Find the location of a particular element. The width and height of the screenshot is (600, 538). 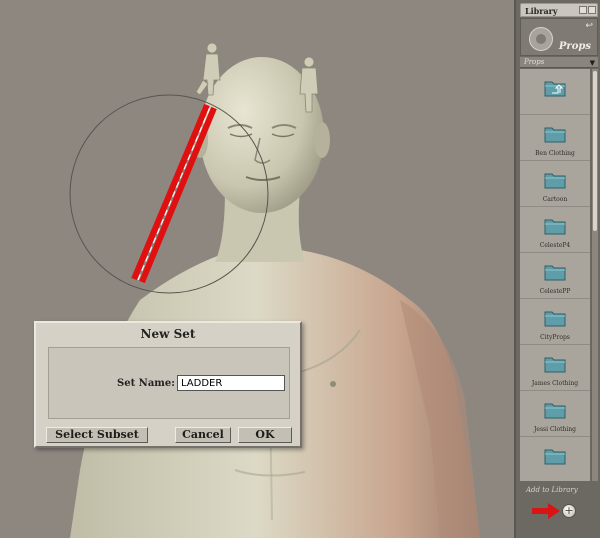

library-item-label: Cartoon is located at coordinates (555, 199).